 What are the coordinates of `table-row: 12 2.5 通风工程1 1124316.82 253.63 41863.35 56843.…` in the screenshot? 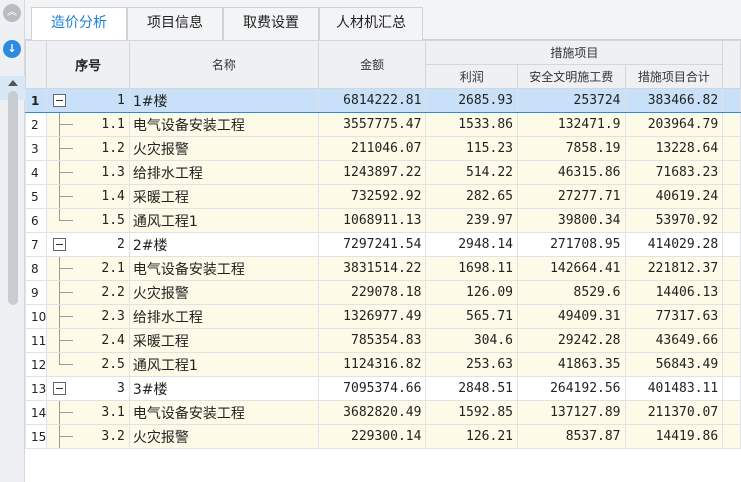 It's located at (383, 364).